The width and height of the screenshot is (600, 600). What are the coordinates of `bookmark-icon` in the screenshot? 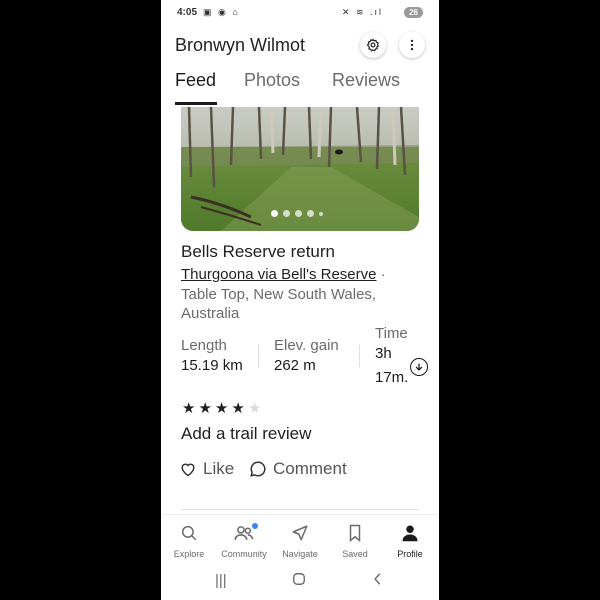 It's located at (355, 533).